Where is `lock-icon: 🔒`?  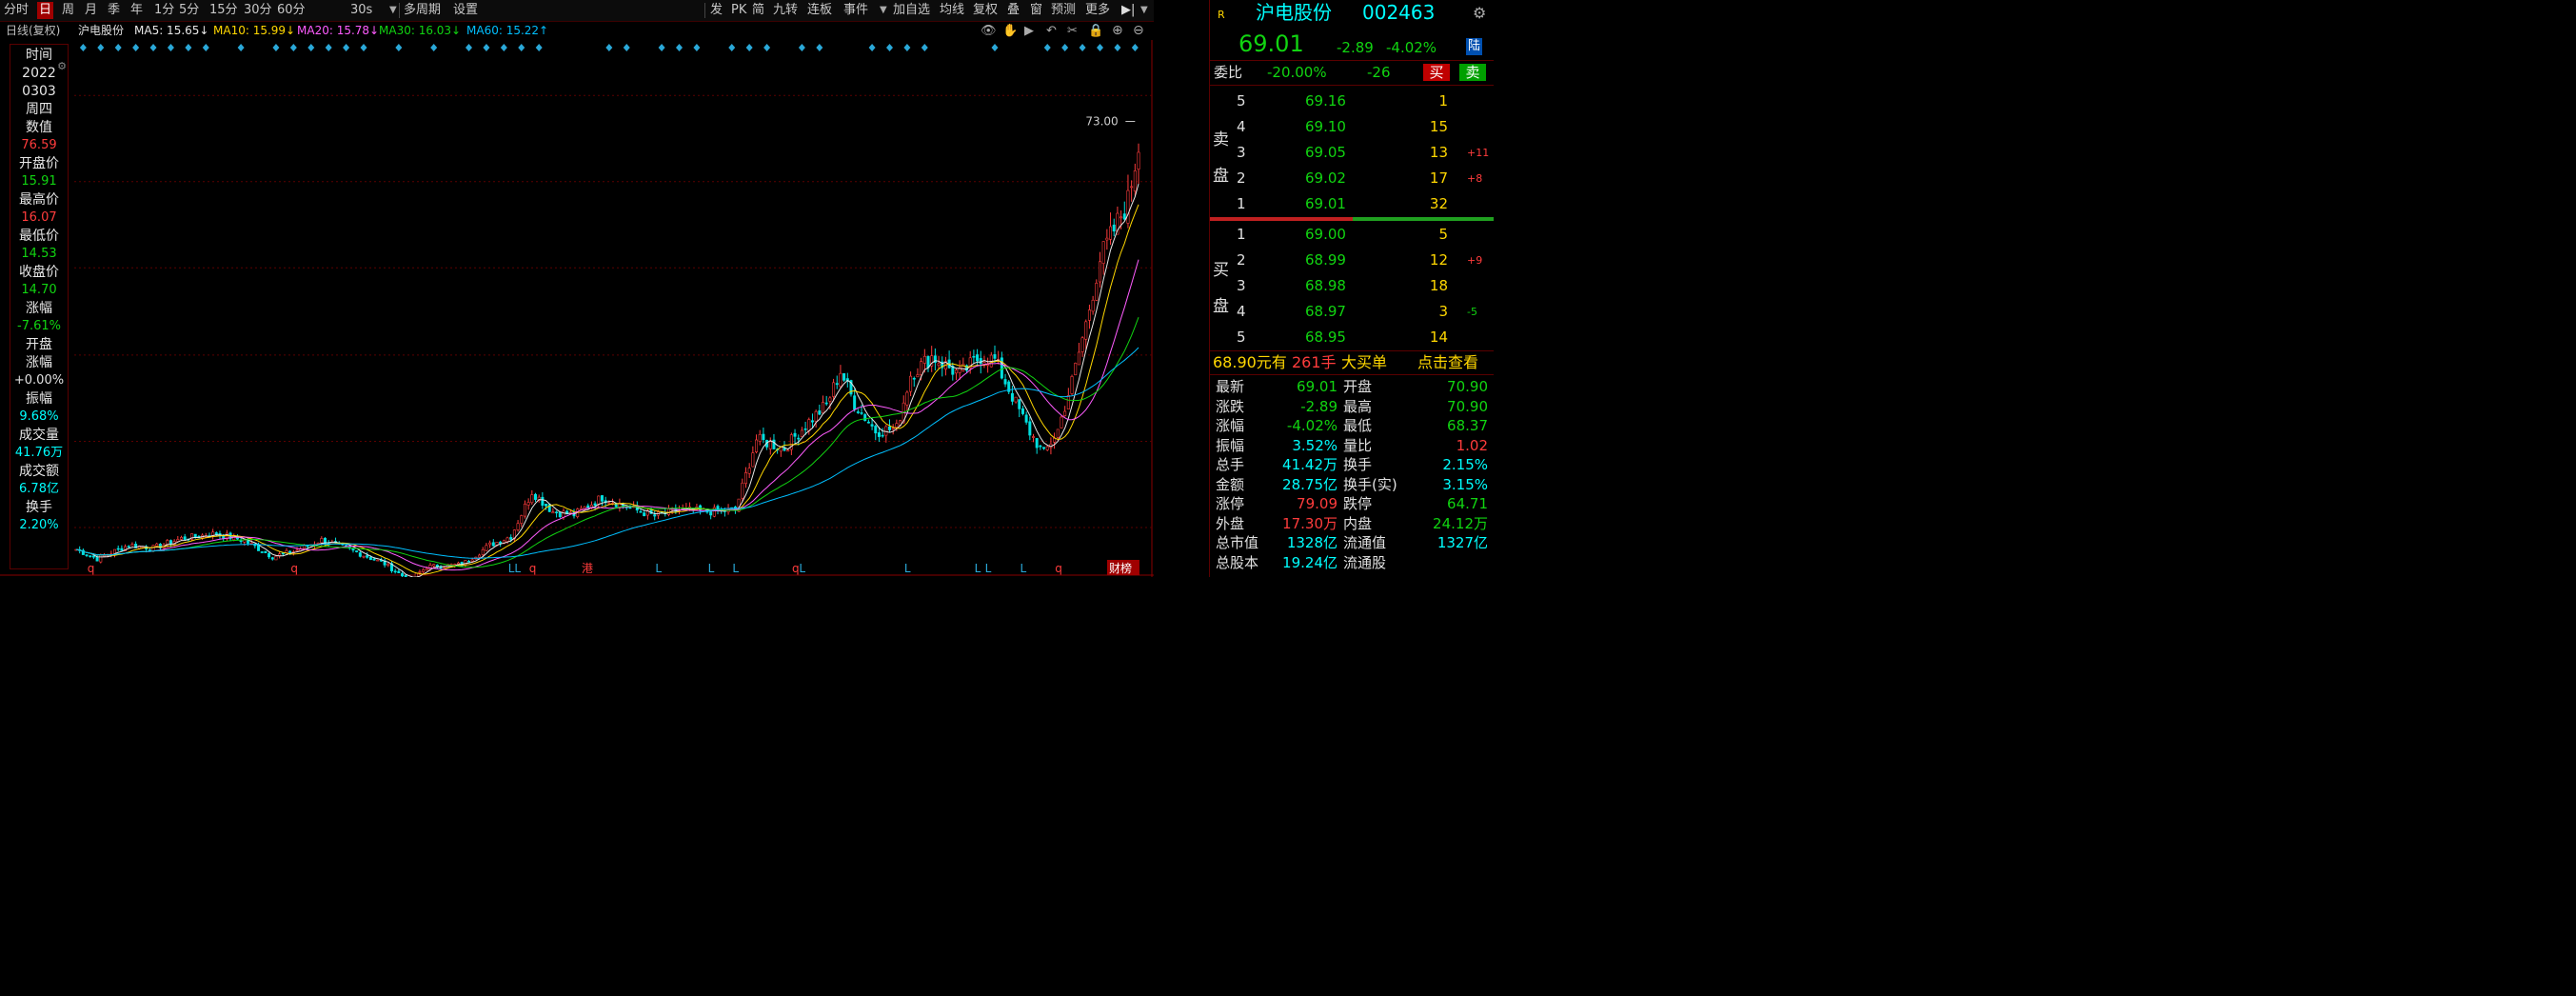
lock-icon: 🔒 is located at coordinates (1095, 31).